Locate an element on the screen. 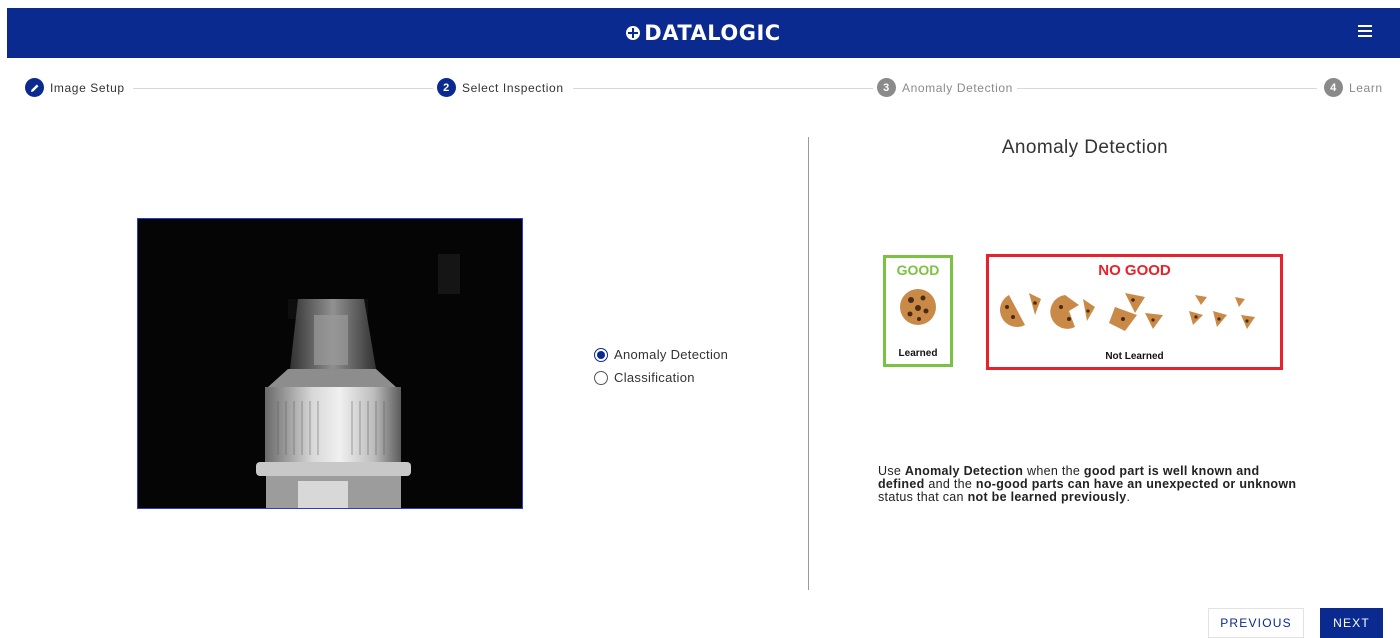 This screenshot has width=1400, height=638. step-select-inspection: 2 Select Inspection is located at coordinates (500, 87).